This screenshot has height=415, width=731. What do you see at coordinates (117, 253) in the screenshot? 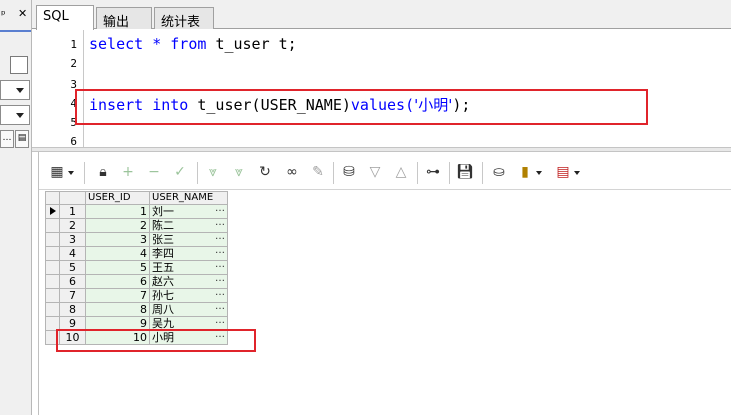
I see `cell-user-id: 4` at bounding box center [117, 253].